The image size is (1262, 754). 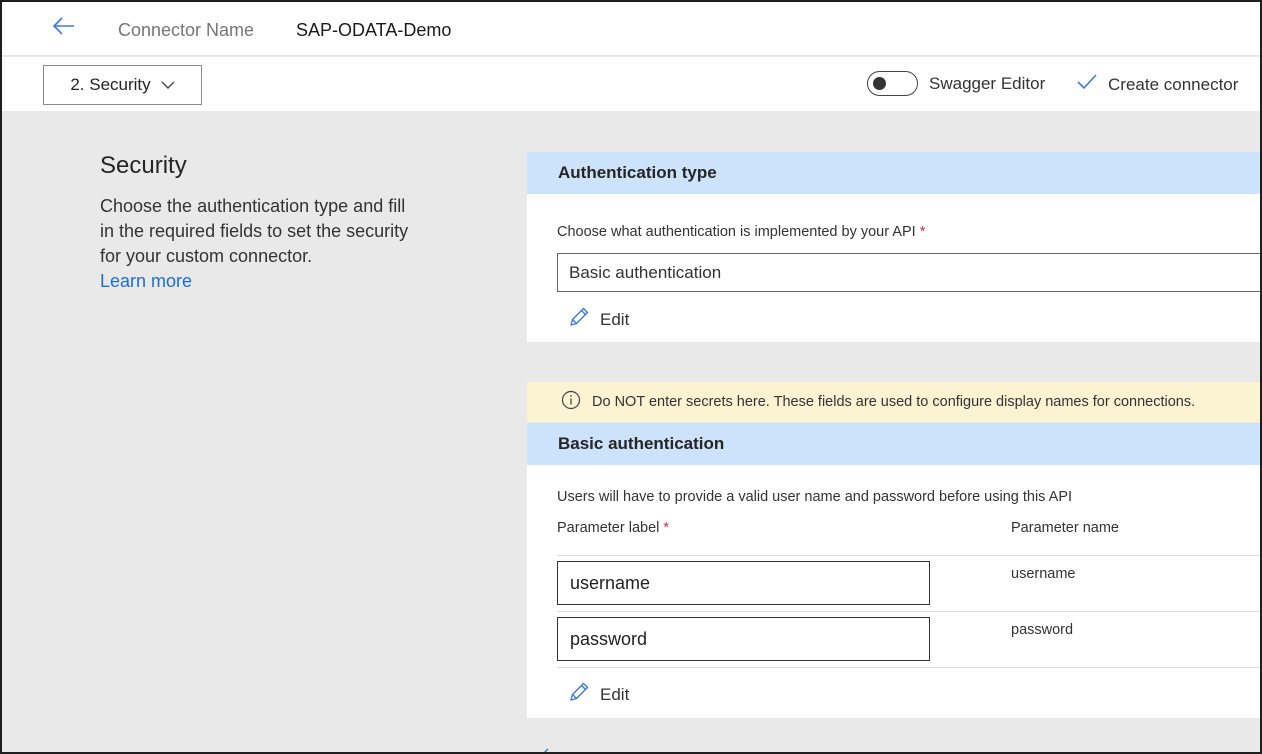 I want to click on step-dropdown: 2. Security, so click(x=122, y=85).